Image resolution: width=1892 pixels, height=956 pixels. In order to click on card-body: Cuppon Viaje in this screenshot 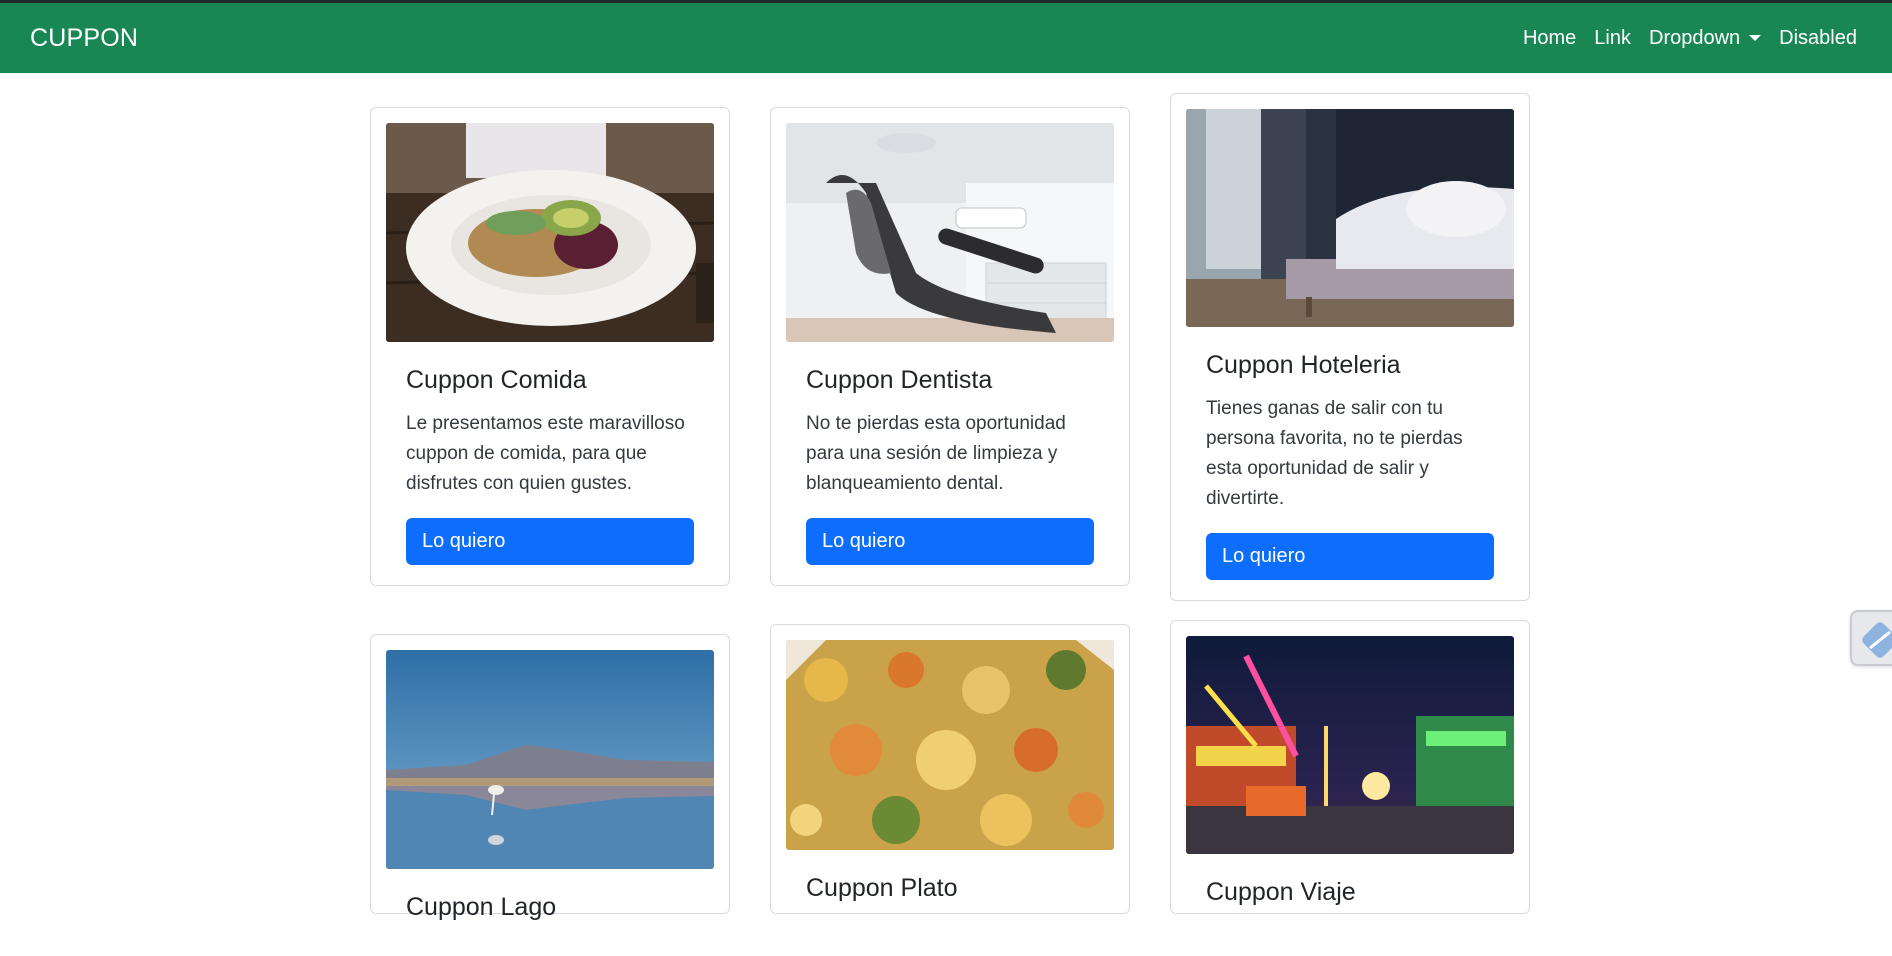, I will do `click(1350, 897)`.